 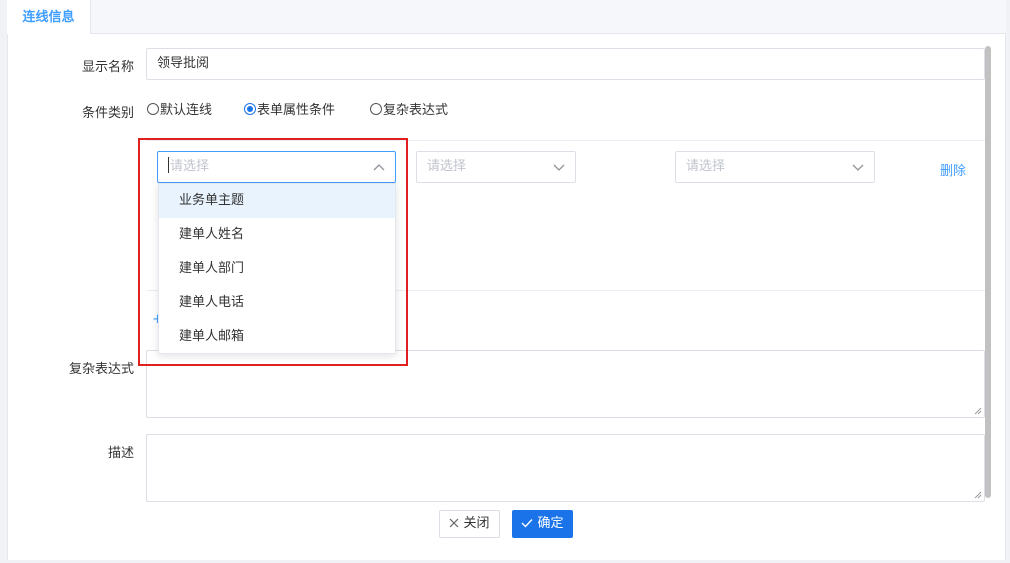 I want to click on window-left-edge, so click(x=3, y=281).